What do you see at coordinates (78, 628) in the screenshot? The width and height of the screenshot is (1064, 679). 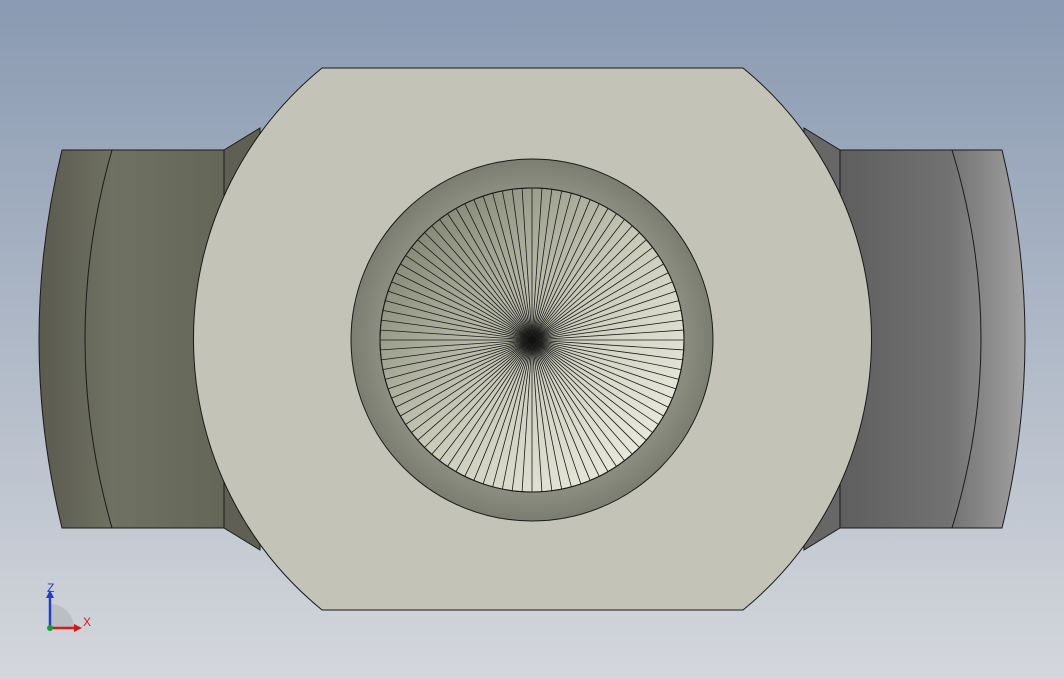 I see `x-arrow-icon` at bounding box center [78, 628].